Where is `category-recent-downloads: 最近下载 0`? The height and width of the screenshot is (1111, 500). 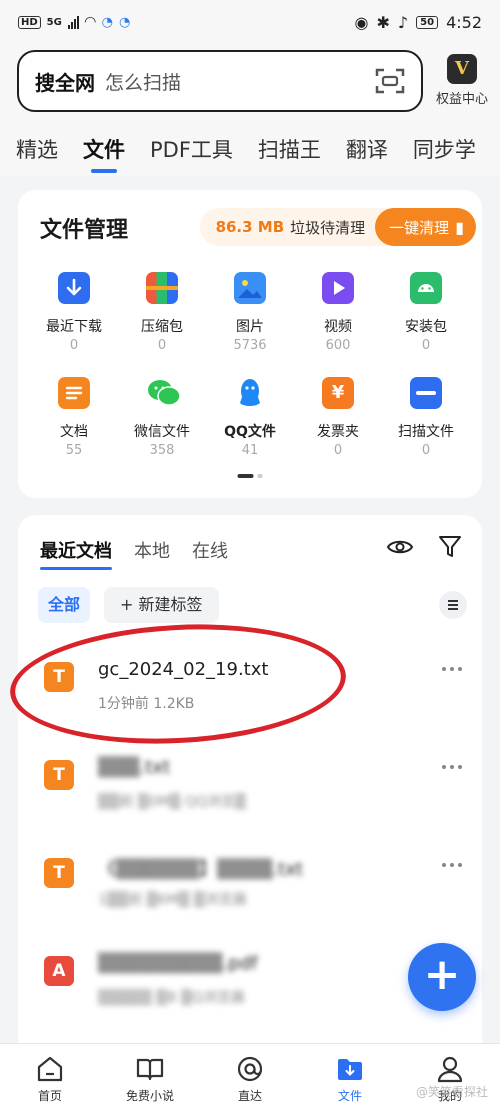
category-recent-downloads: 最近下载 0 is located at coordinates (74, 310).